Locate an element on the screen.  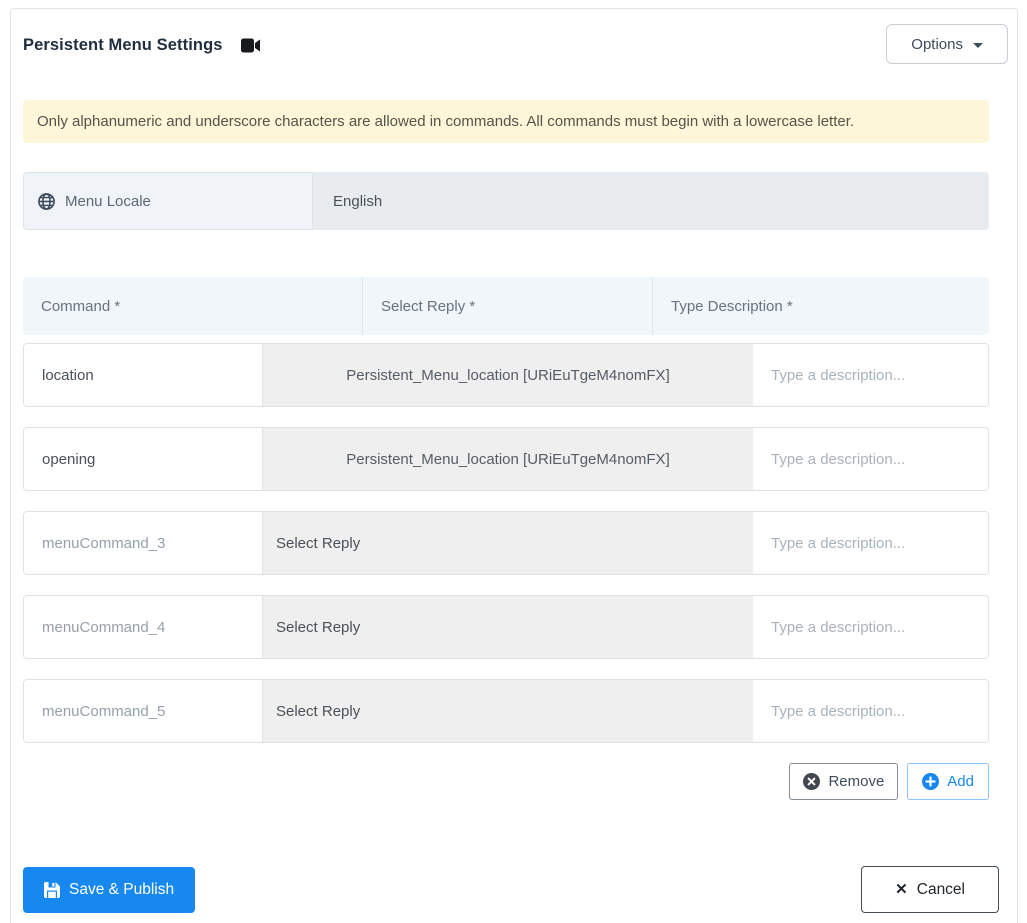
column-header-command: Command * is located at coordinates (81, 306).